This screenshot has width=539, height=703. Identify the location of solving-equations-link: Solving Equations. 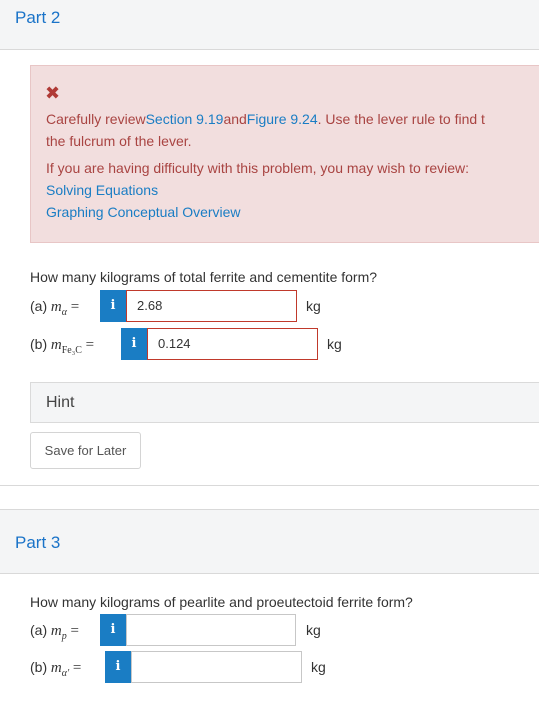
(102, 190).